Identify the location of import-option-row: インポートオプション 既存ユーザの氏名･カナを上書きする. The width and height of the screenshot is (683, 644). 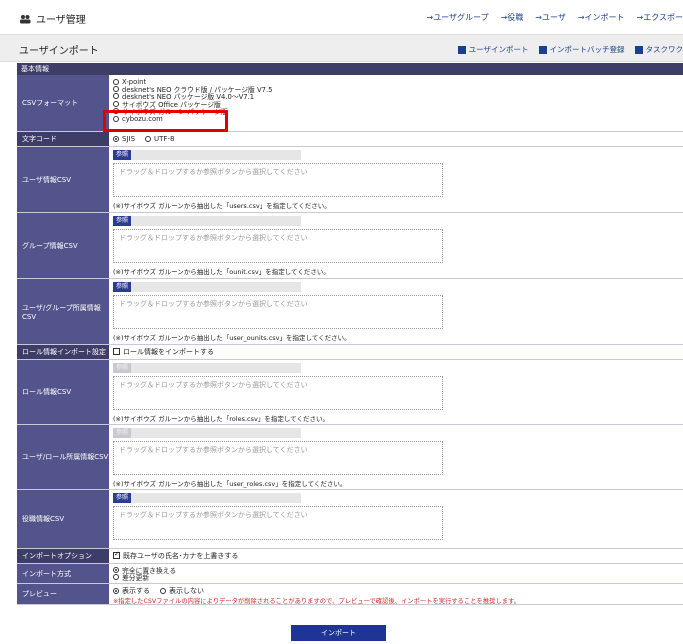
(350, 556).